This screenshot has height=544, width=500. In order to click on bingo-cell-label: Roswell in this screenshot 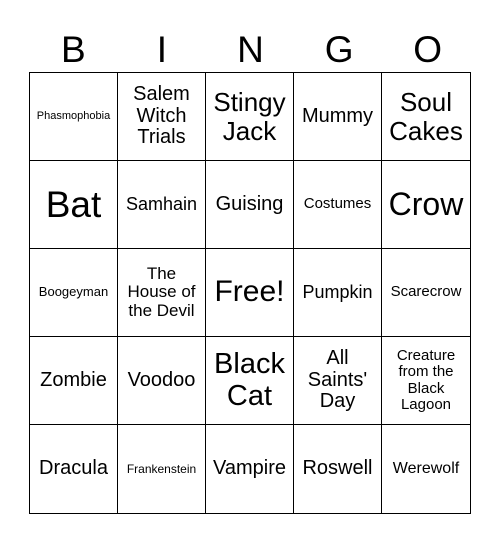, I will do `click(337, 468)`.